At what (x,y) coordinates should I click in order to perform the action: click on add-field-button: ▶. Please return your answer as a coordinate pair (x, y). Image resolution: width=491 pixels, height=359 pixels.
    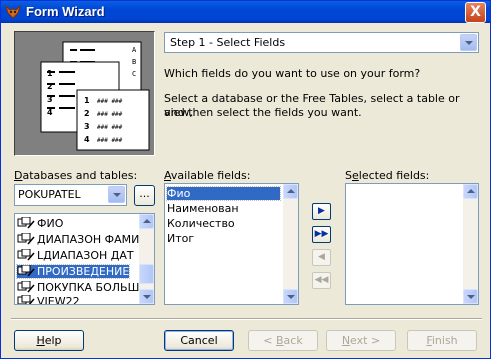
    Looking at the image, I should click on (321, 211).